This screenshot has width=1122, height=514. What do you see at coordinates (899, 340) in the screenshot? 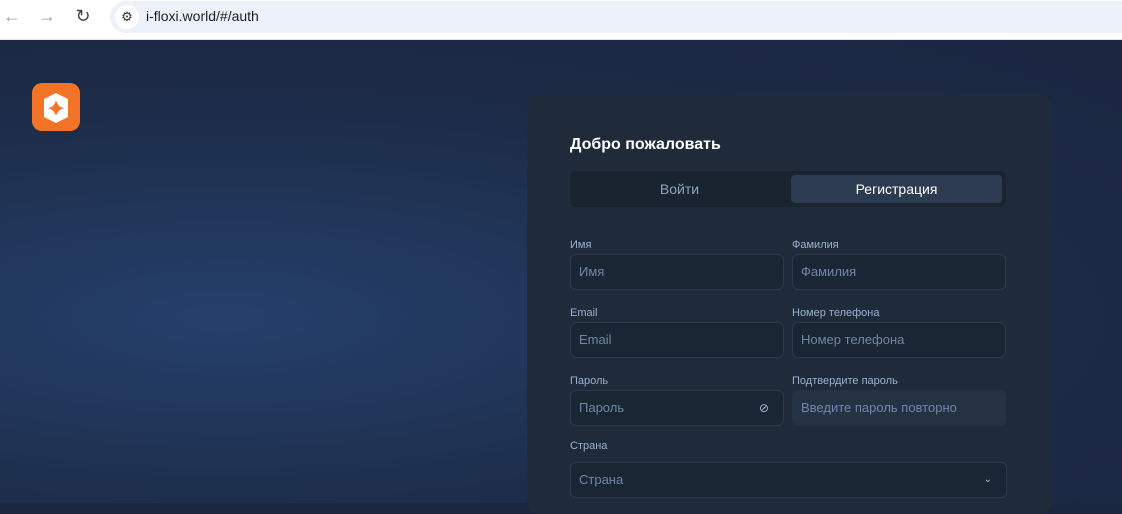
I see `phone-input: Номер телефона` at bounding box center [899, 340].